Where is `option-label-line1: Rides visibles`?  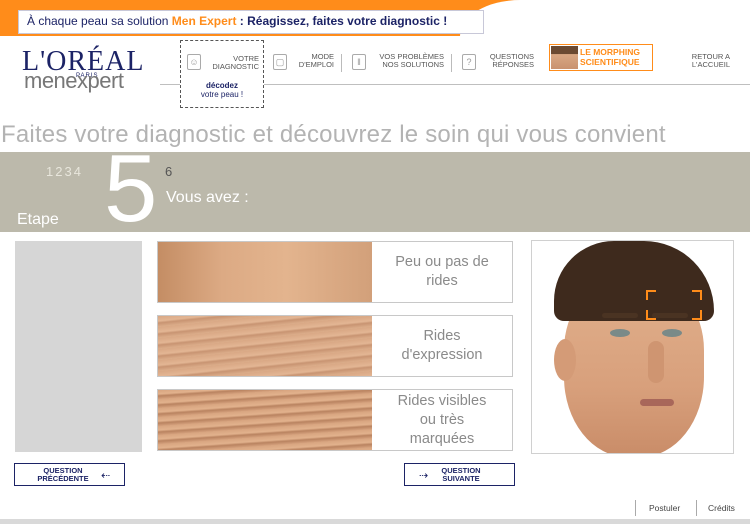
option-label-line1: Rides visibles is located at coordinates (442, 400).